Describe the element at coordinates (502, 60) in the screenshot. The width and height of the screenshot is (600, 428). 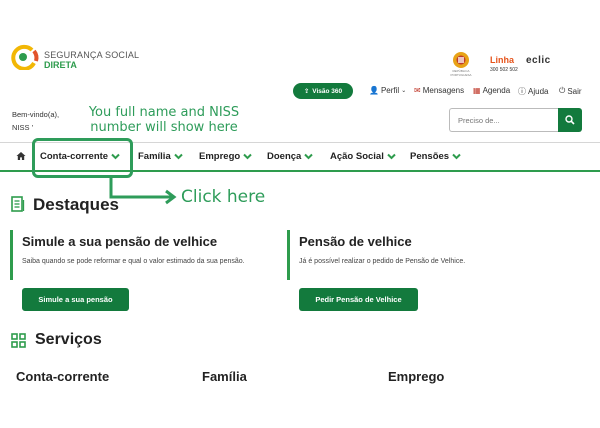
I see `linha-logo: Linha` at that location.